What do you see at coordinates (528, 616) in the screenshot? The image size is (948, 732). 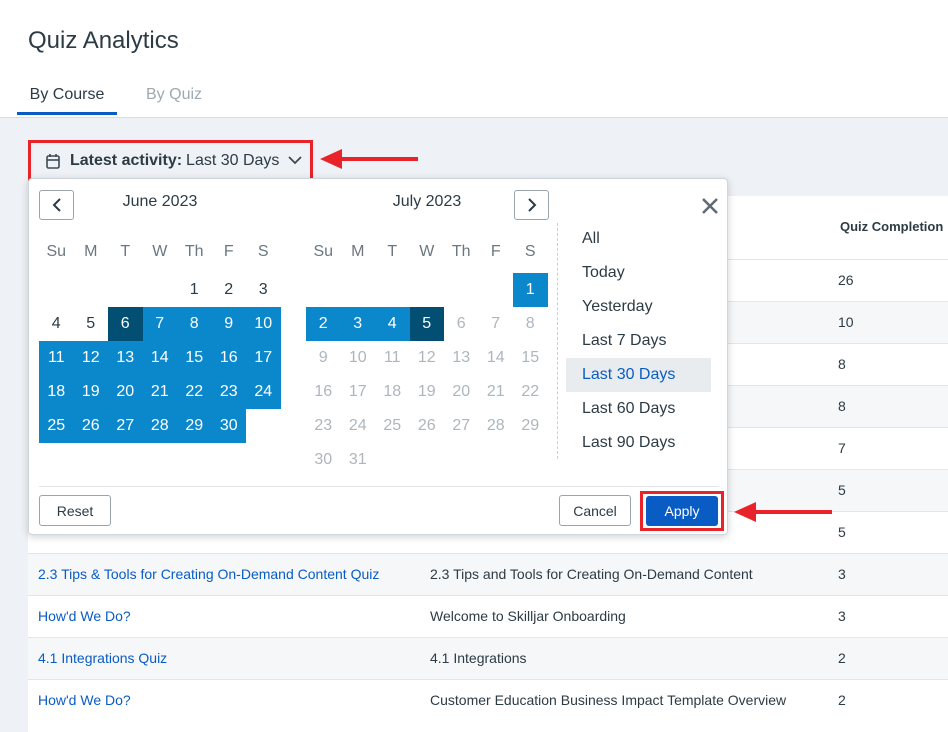 I see `course-name: Welcome to Skilljar Onboarding` at bounding box center [528, 616].